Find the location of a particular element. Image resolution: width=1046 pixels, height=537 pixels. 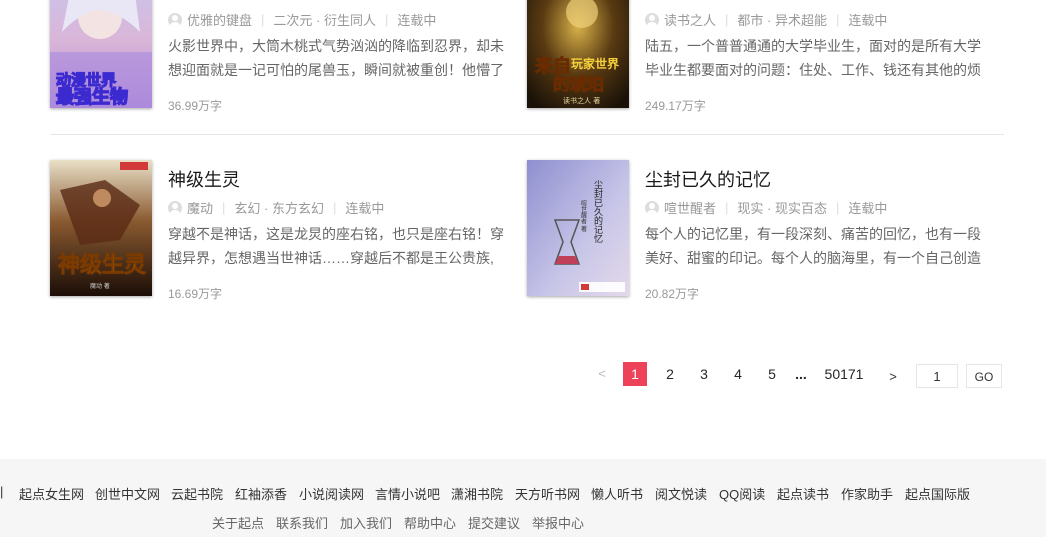

footer-link: 起点读书 is located at coordinates (803, 493).